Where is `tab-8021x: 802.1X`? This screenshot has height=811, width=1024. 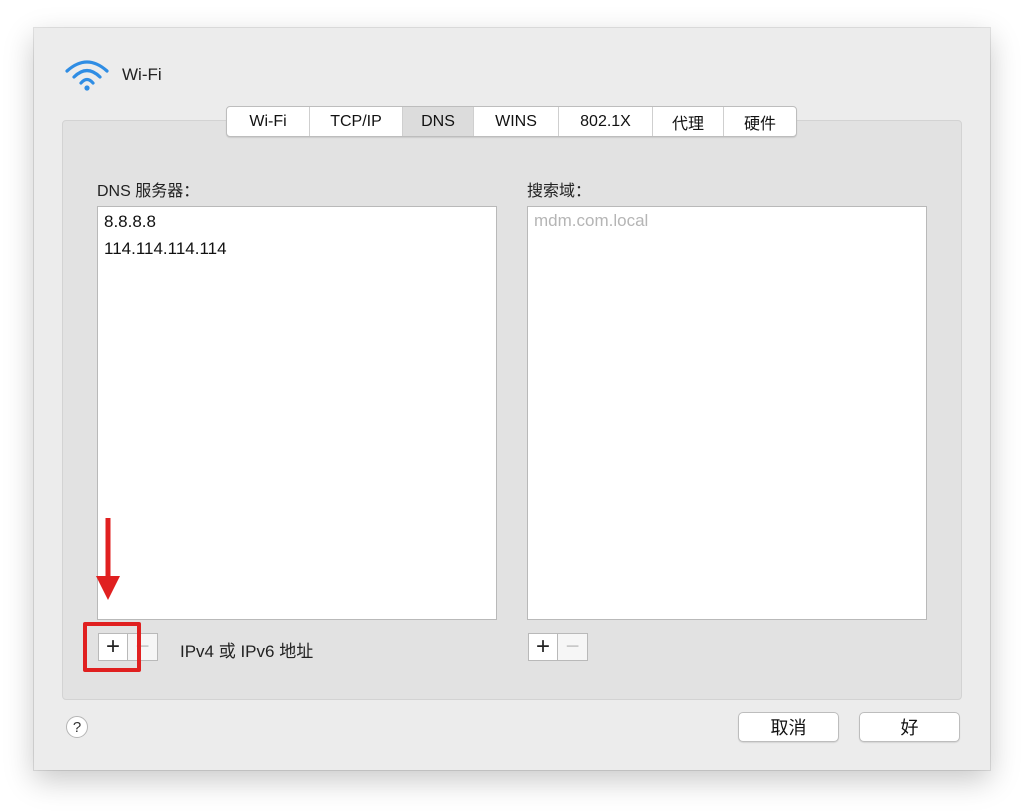 tab-8021x: 802.1X is located at coordinates (606, 121).